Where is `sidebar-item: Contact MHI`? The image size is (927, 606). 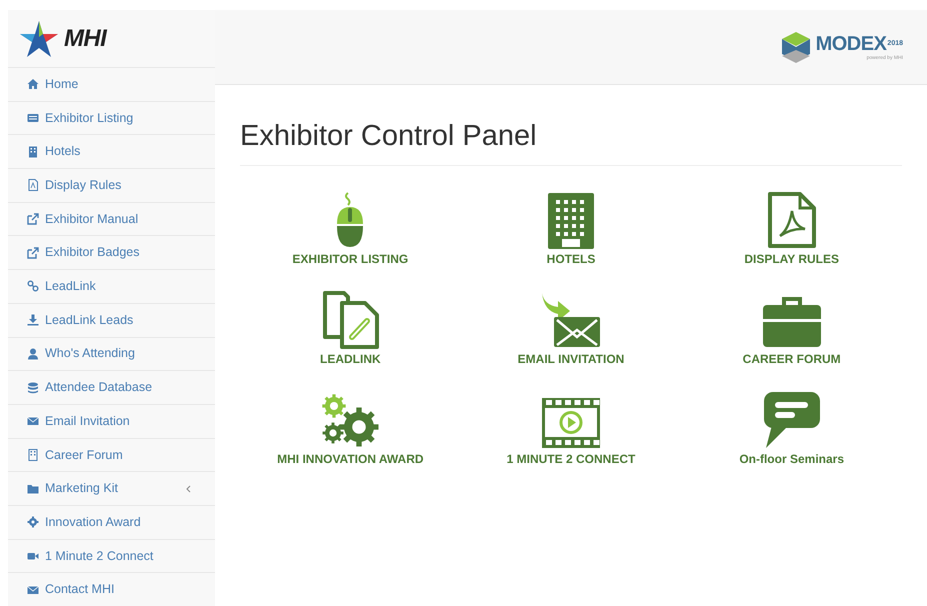
sidebar-item: Contact MHI is located at coordinates (111, 589).